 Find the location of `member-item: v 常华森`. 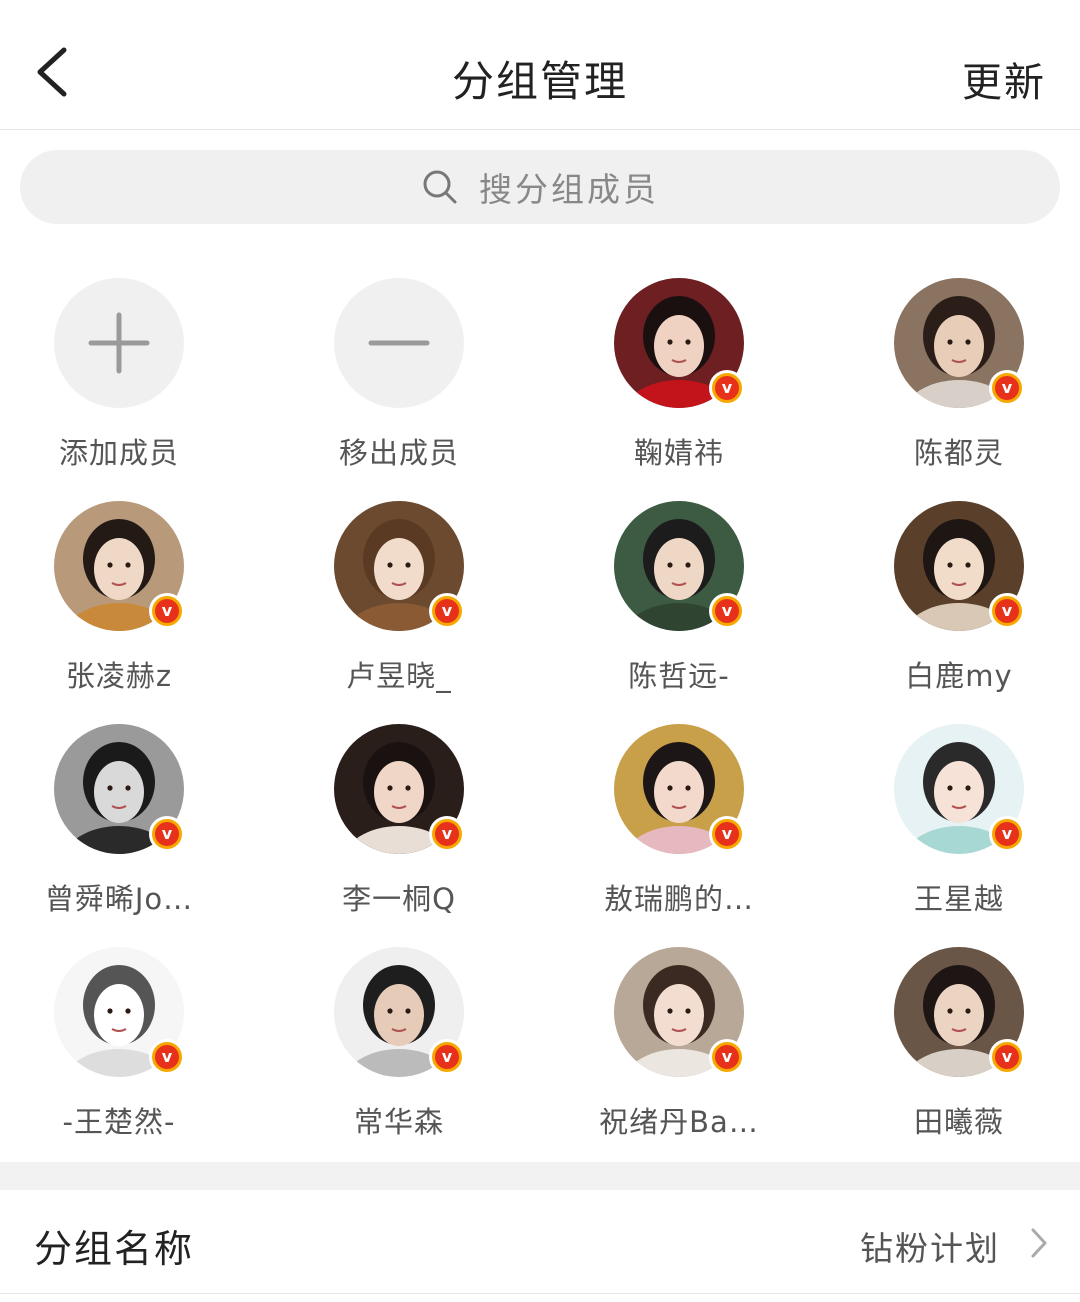

member-item: v 常华森 is located at coordinates (399, 1047).